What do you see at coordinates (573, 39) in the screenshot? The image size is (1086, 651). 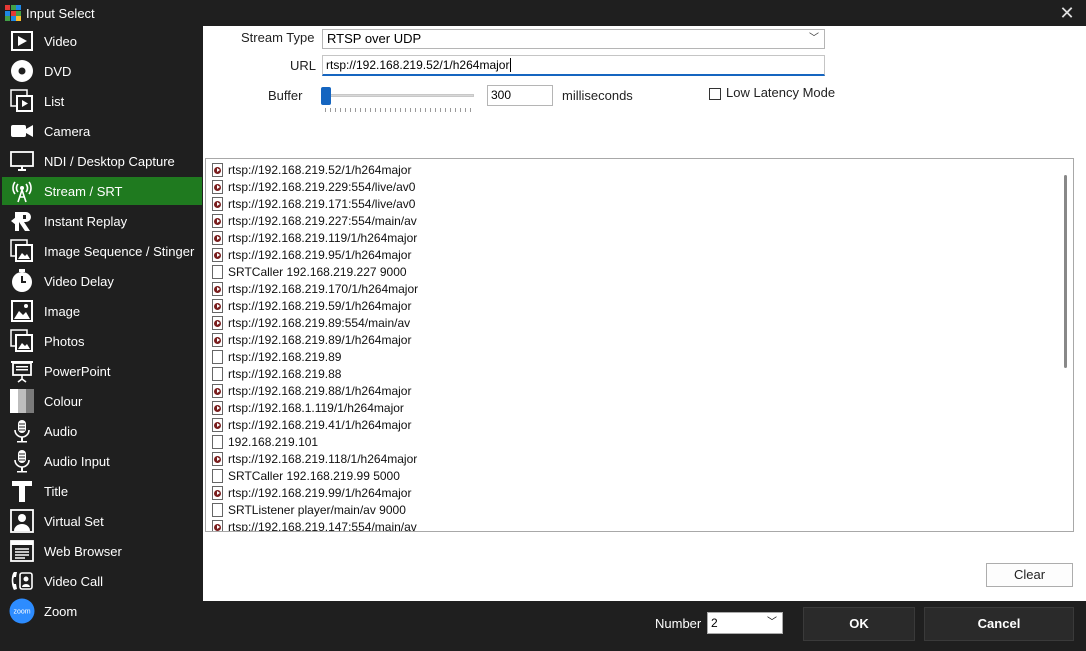 I see `stream-type-select: RTSP over UDP ﹀` at bounding box center [573, 39].